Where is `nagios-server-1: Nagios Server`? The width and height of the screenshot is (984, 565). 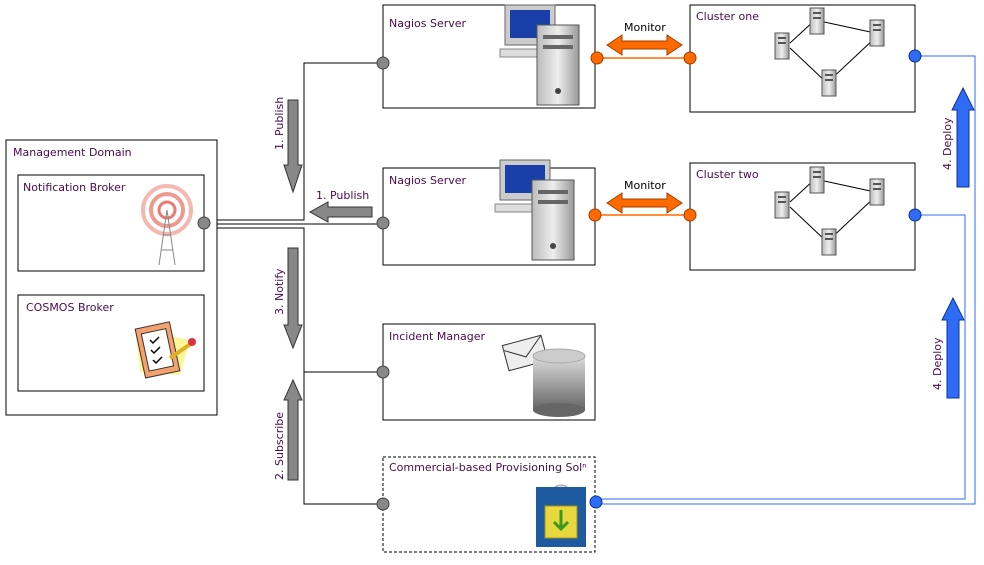 nagios-server-1: Nagios Server is located at coordinates (489, 56).